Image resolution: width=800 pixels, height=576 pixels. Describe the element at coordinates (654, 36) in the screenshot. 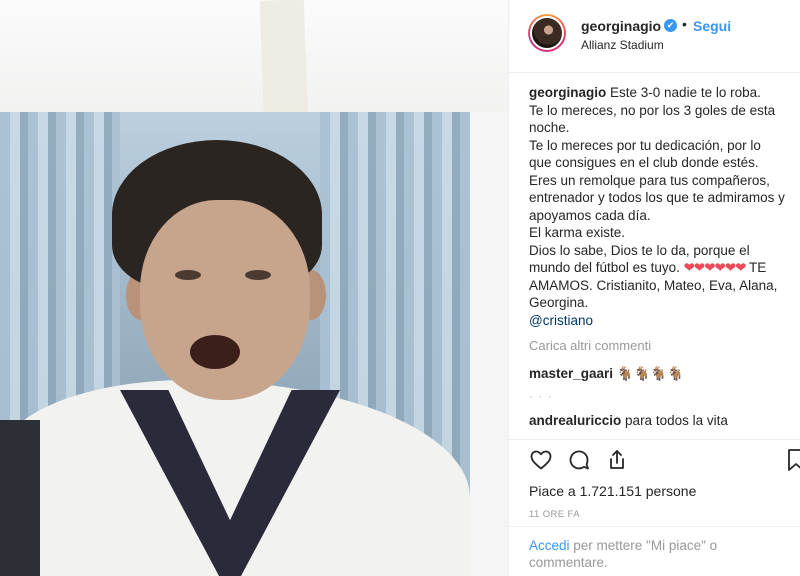

I see `post-header: georginagio ✔ • Segui Allianz Stadium` at that location.